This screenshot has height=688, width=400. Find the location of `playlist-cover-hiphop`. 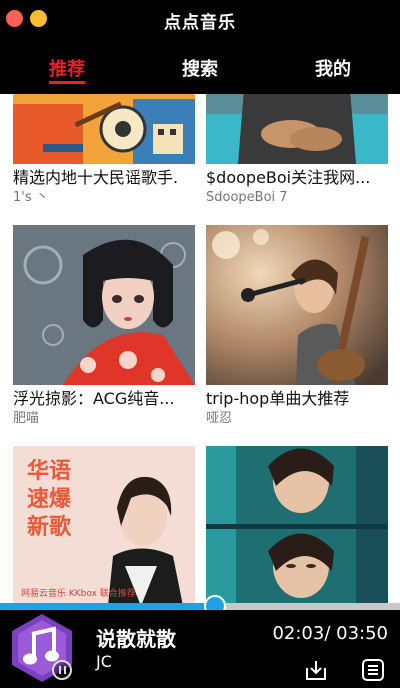

playlist-cover-hiphop is located at coordinates (297, 129).